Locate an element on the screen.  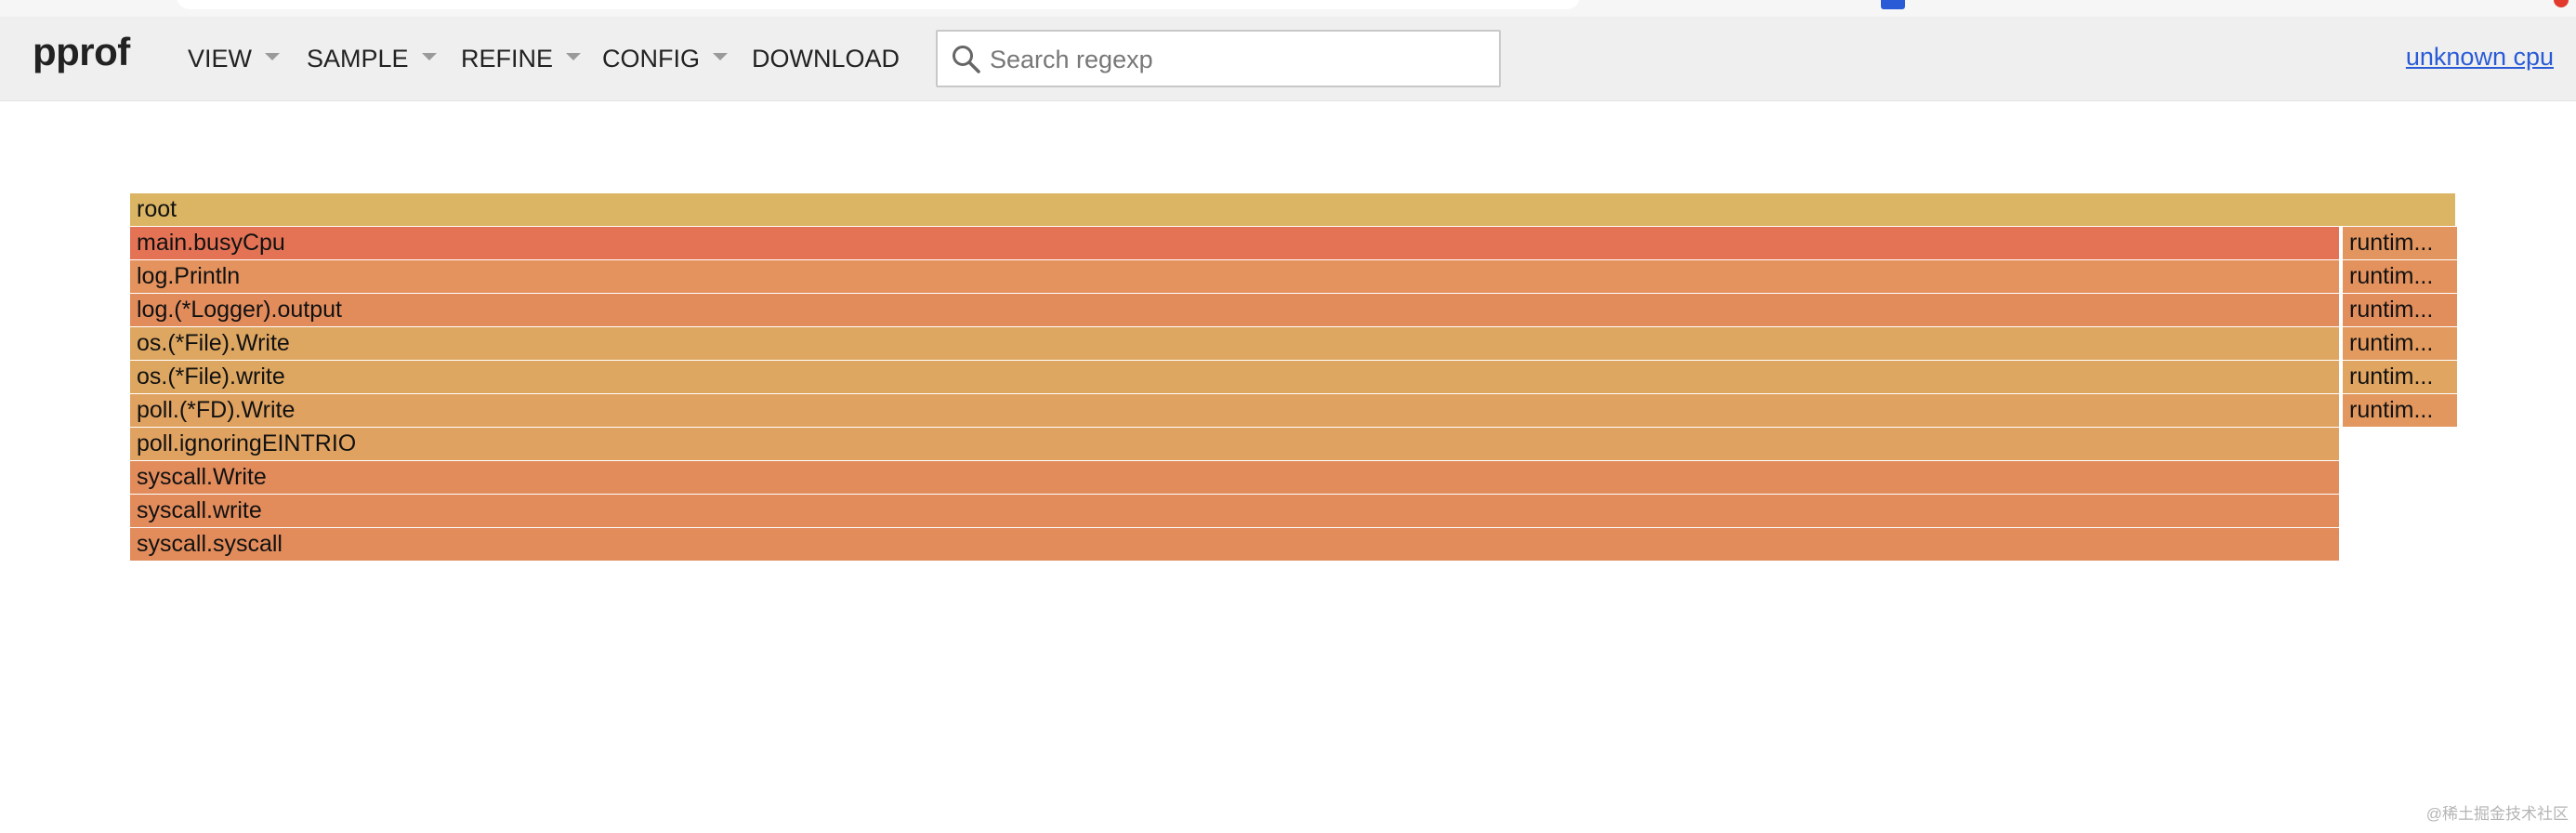
flame-frame: root is located at coordinates (1292, 209).